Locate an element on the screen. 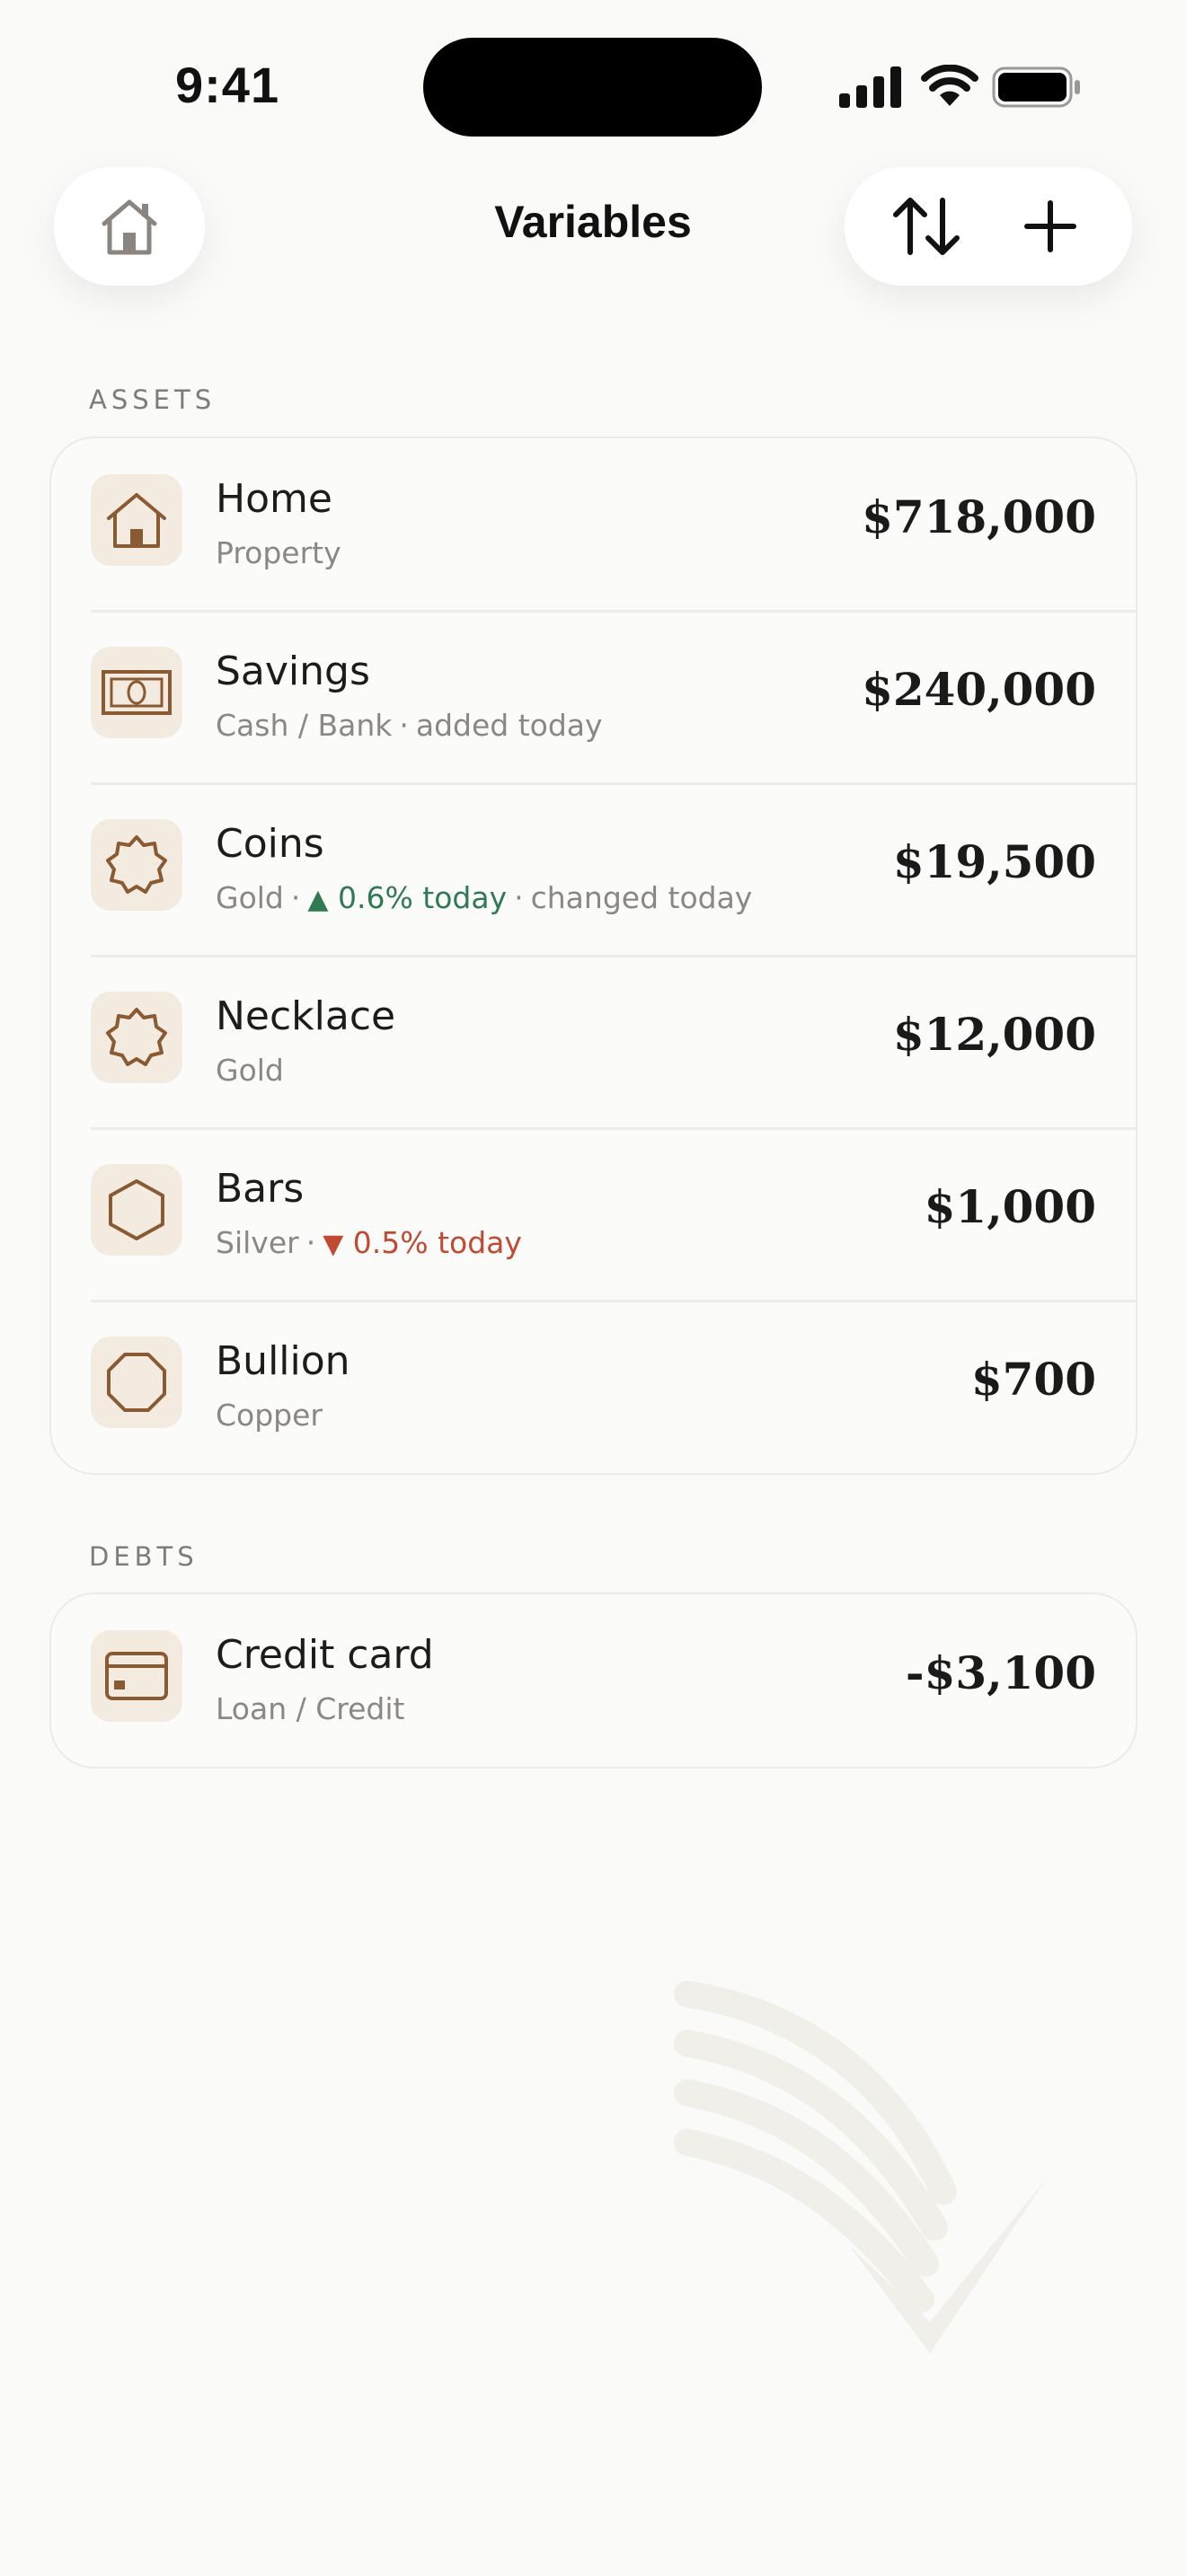 The height and width of the screenshot is (2576, 1186). item-subtitle: Cash / Bank · added today is located at coordinates (409, 725).